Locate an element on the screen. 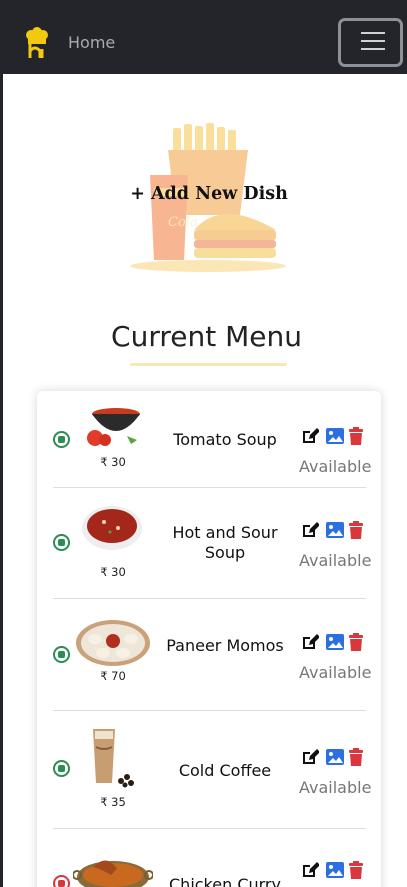 The height and width of the screenshot is (887, 407). cold-coffee-image is located at coordinates (113, 758).